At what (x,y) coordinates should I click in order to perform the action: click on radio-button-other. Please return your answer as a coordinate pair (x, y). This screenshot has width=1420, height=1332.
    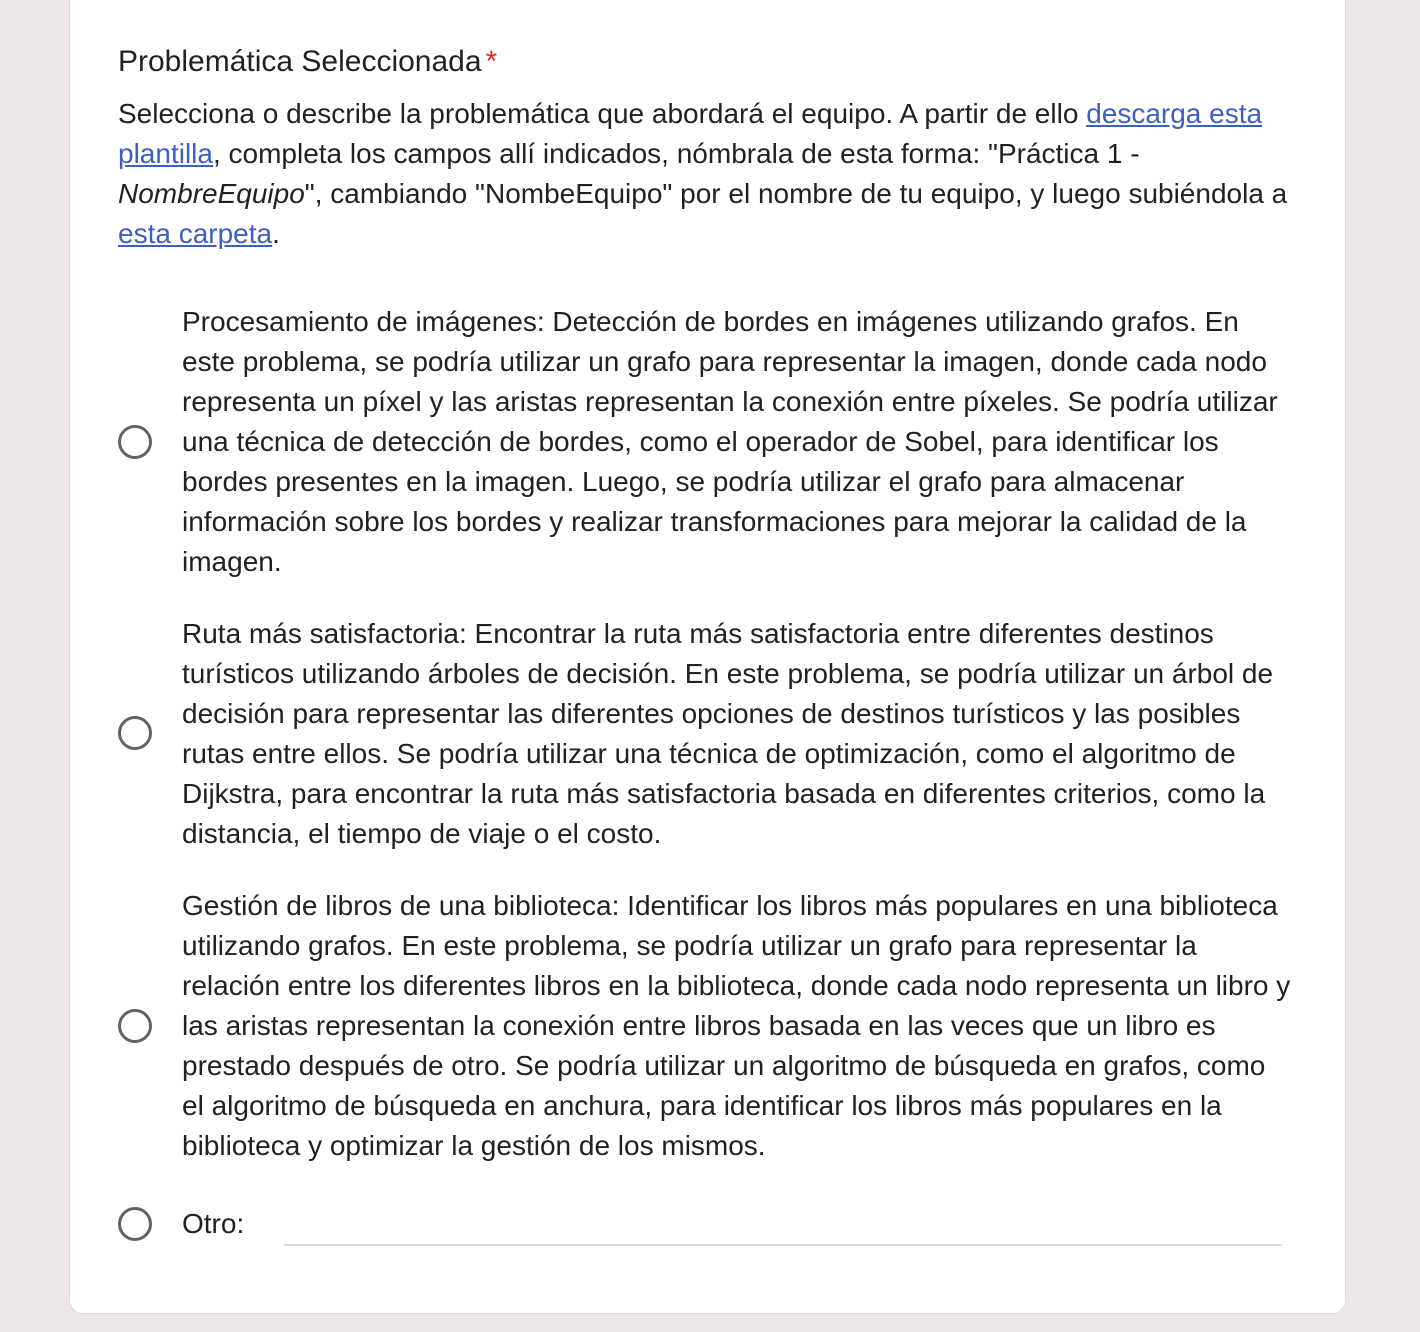
    Looking at the image, I should click on (135, 1224).